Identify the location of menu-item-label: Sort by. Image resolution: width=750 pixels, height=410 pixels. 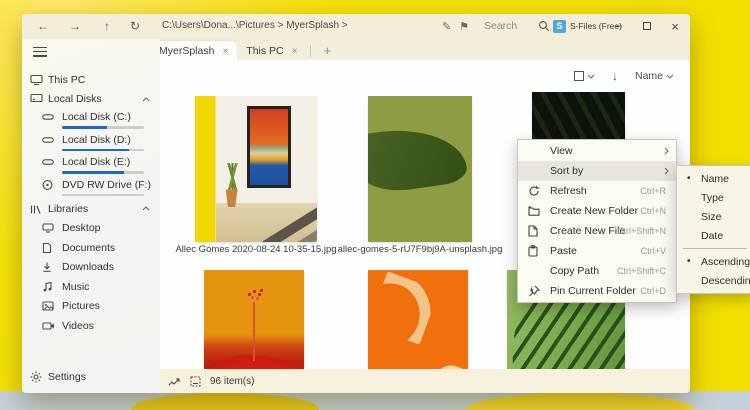
(567, 171).